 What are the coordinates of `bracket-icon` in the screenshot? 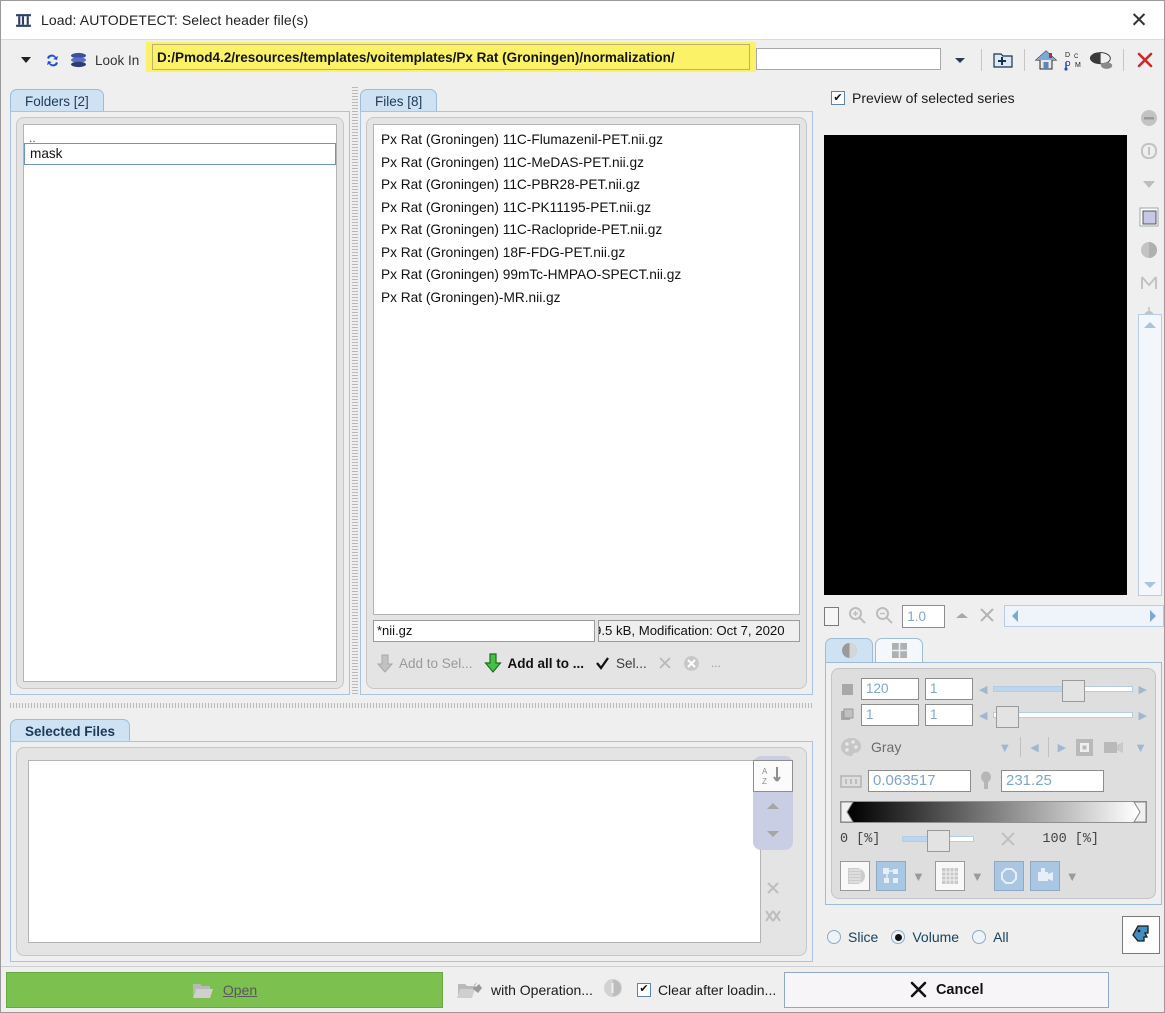 It's located at (1149, 283).